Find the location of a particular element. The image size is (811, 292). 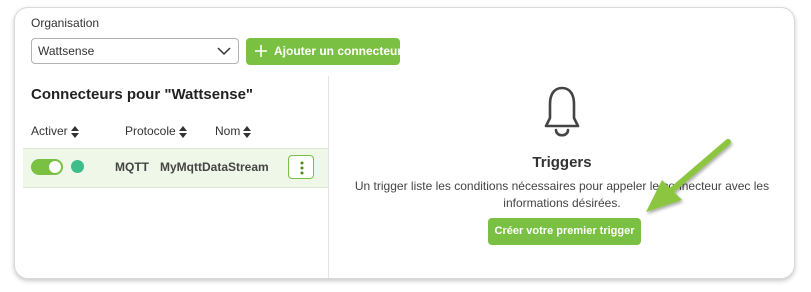

more-options-button is located at coordinates (301, 167).